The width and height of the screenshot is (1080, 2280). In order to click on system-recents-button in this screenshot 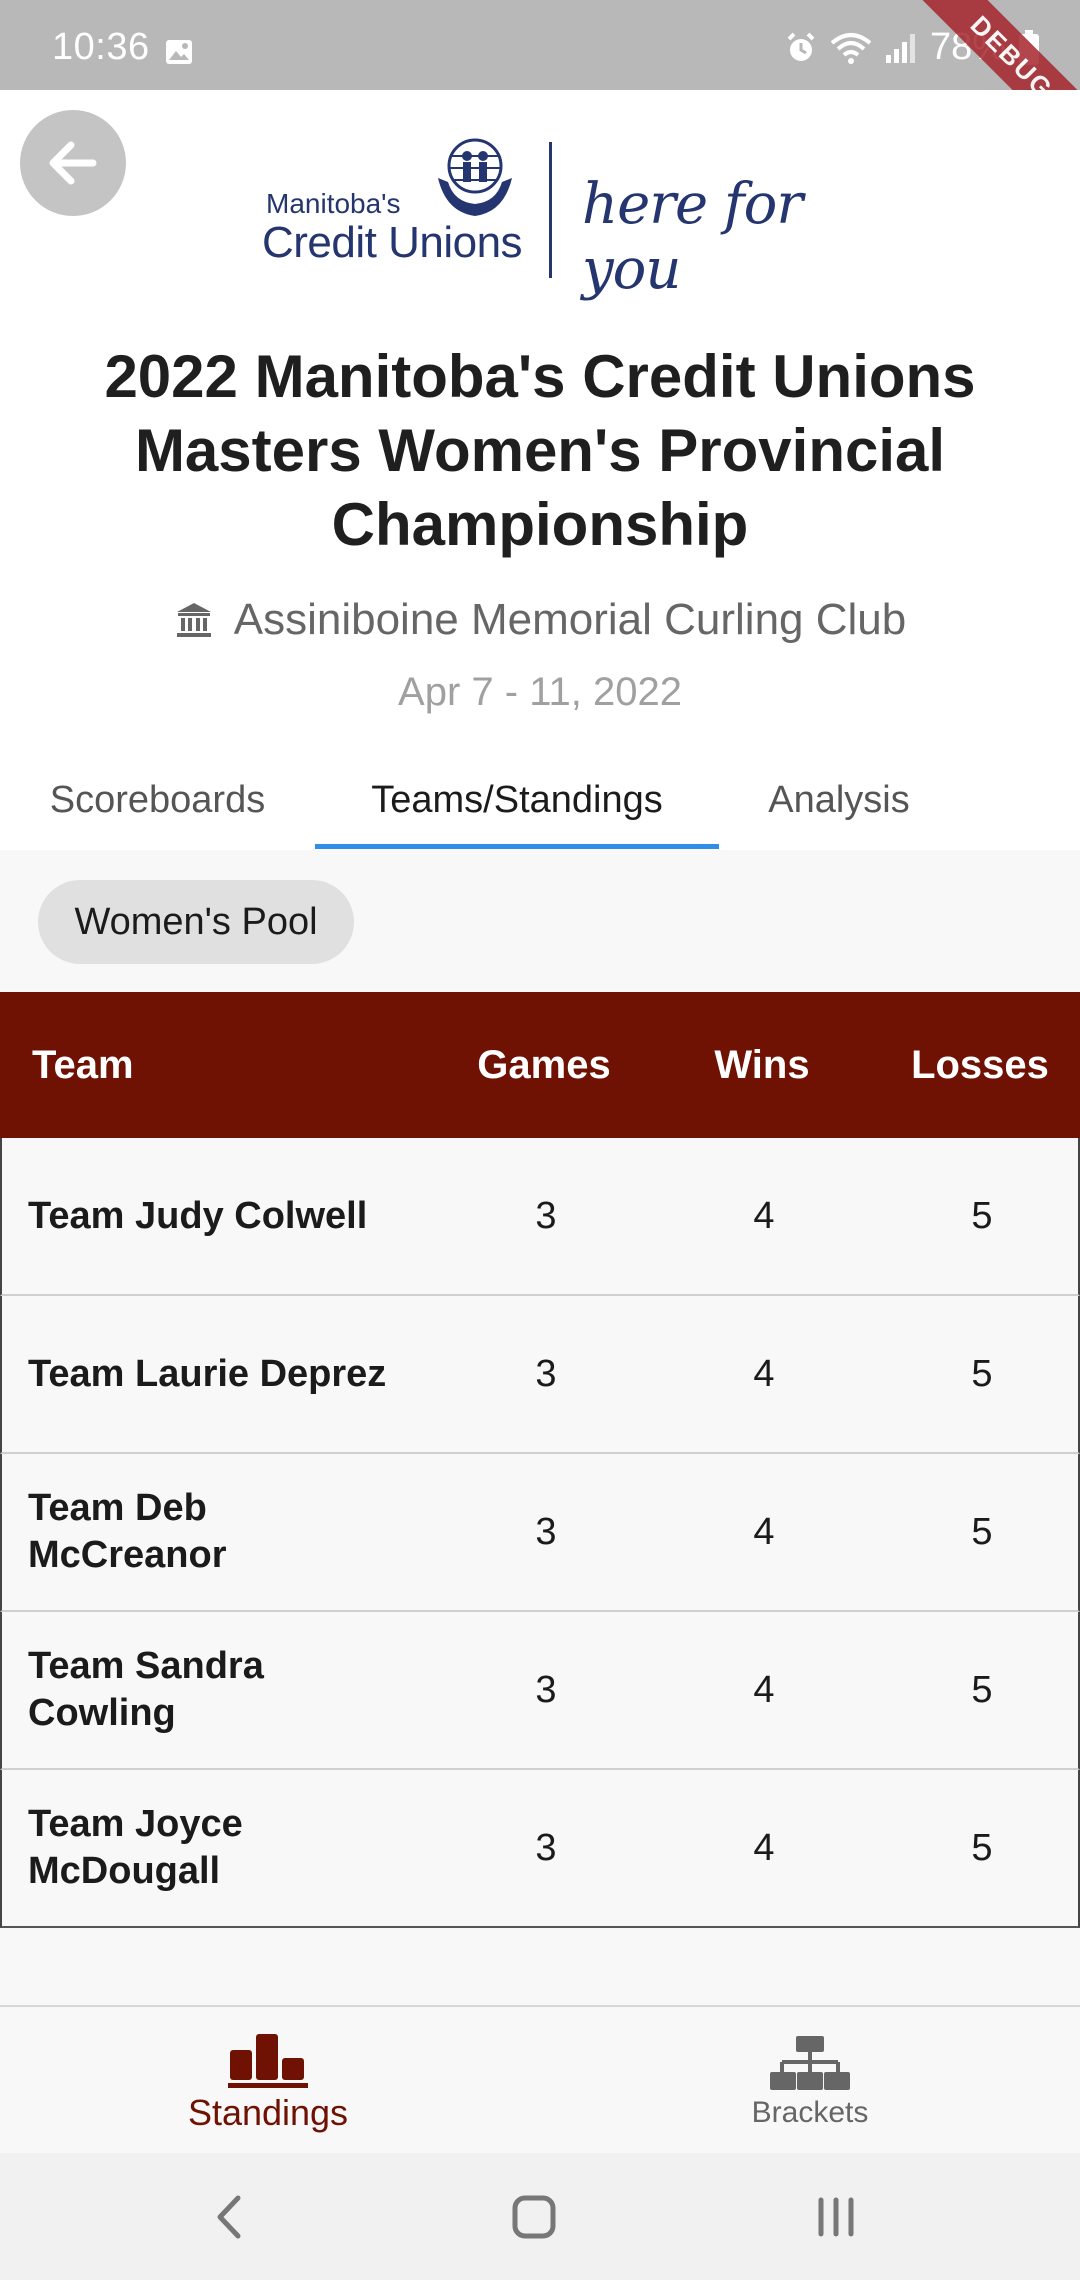, I will do `click(836, 2217)`.